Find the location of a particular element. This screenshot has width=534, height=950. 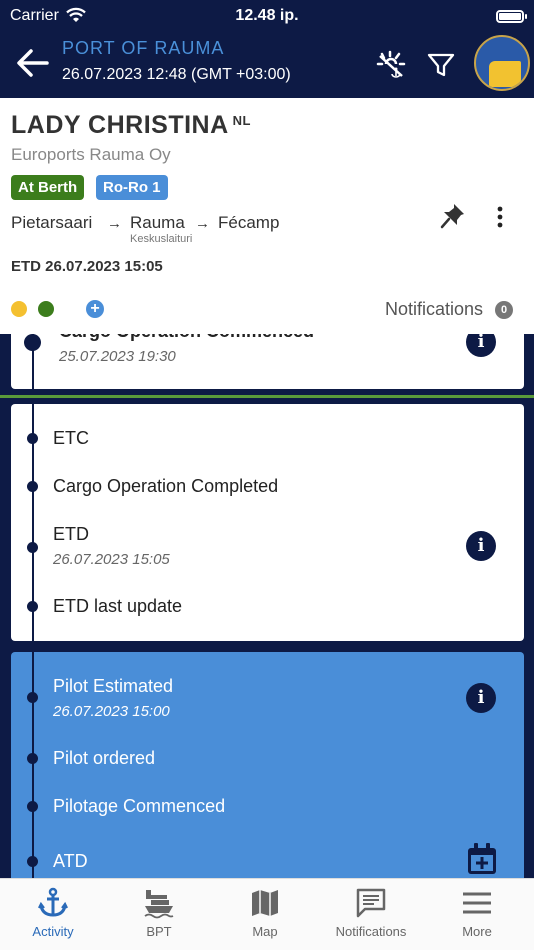

timeline-event: Pilot Estimated is located at coordinates (113, 686).